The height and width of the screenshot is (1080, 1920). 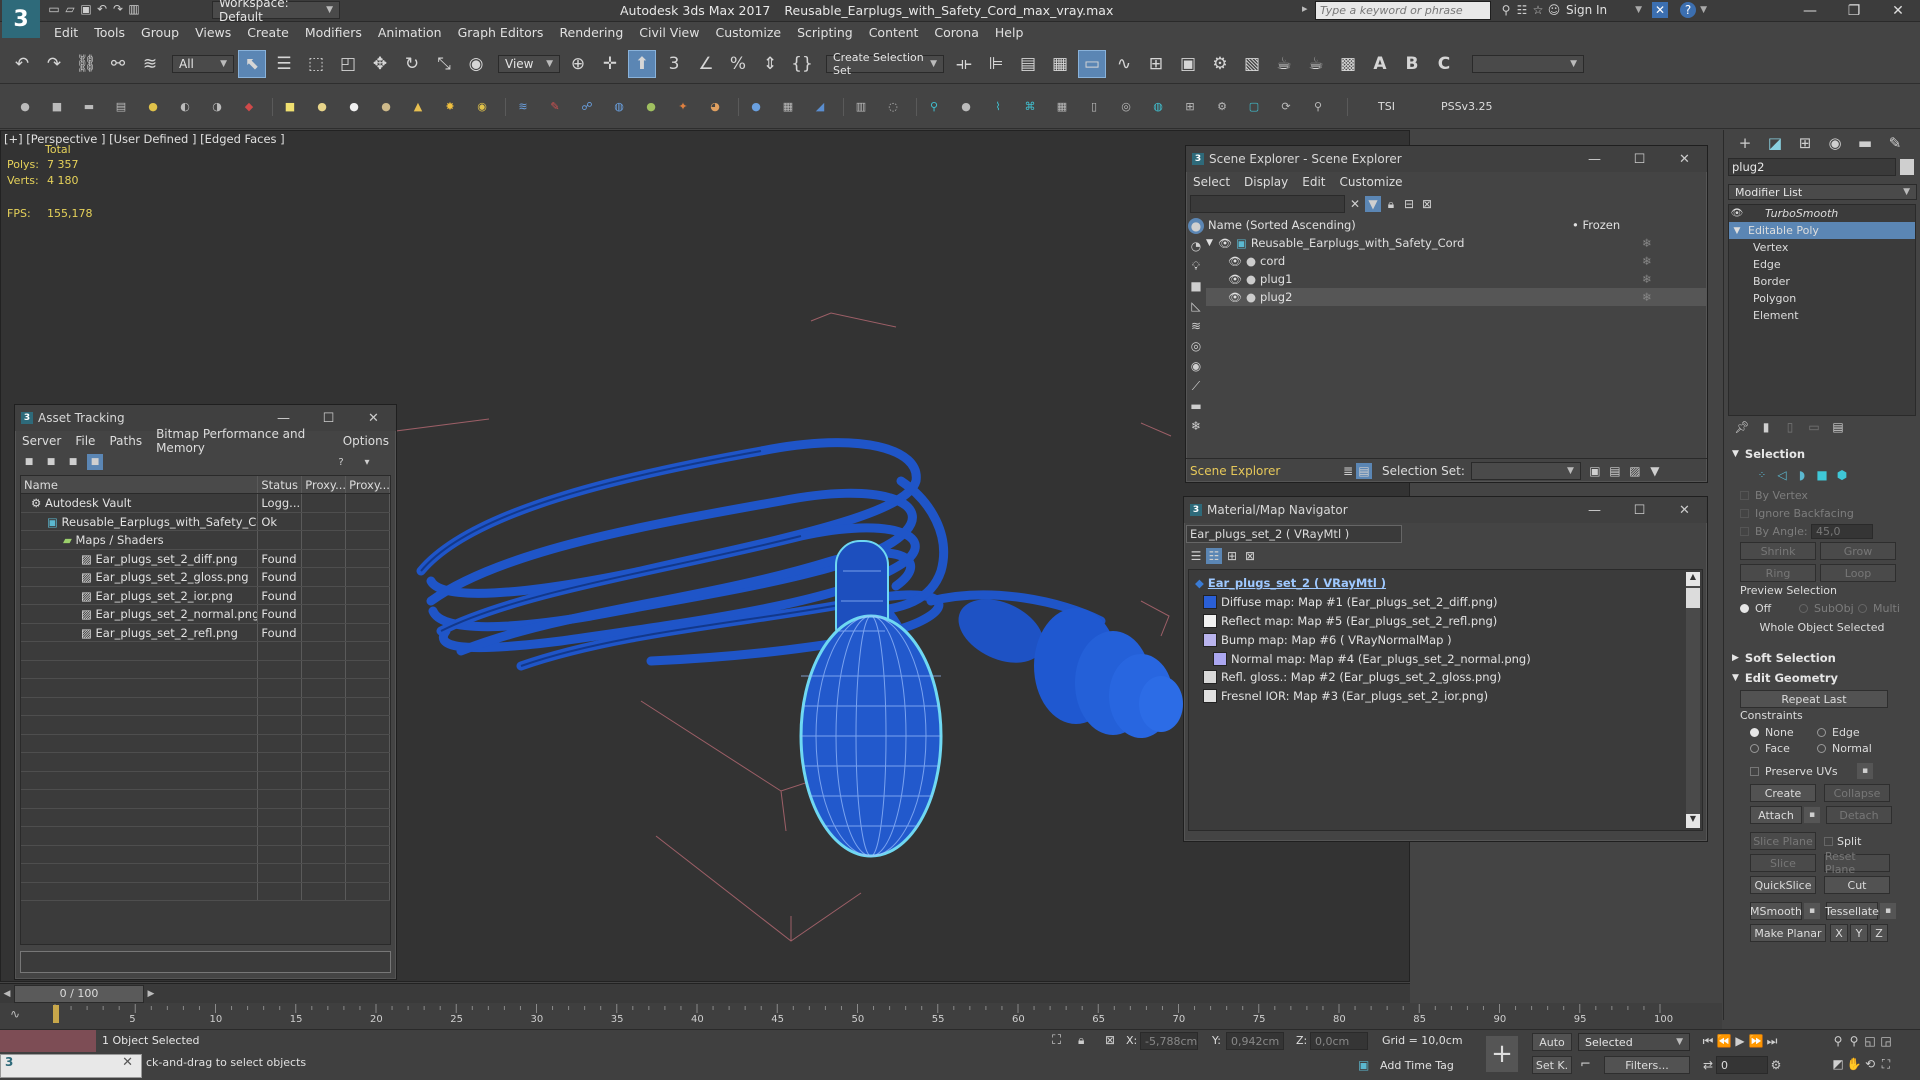 What do you see at coordinates (1110, 1040) in the screenshot?
I see `absolute-mode-icon: ⊠` at bounding box center [1110, 1040].